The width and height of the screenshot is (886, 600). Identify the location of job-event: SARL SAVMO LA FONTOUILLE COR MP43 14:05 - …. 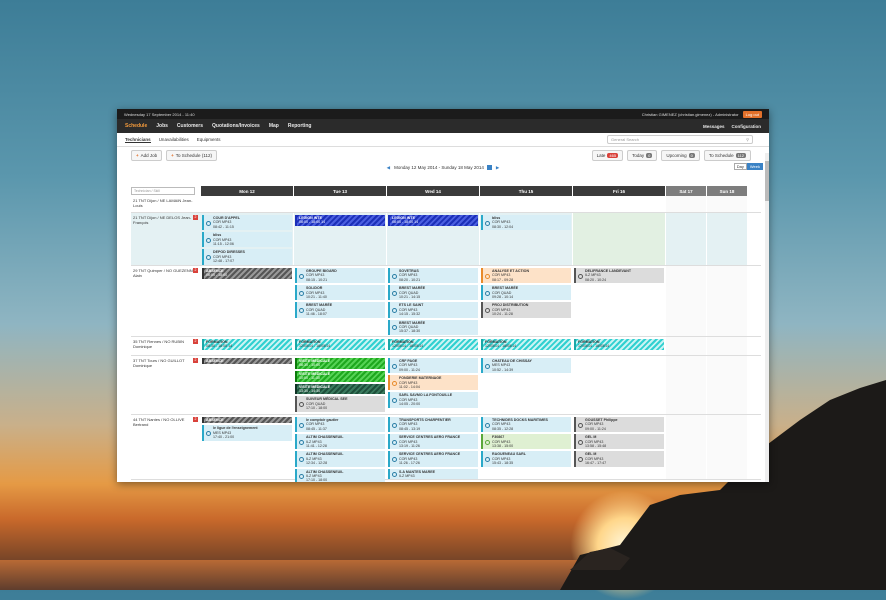
(433, 400).